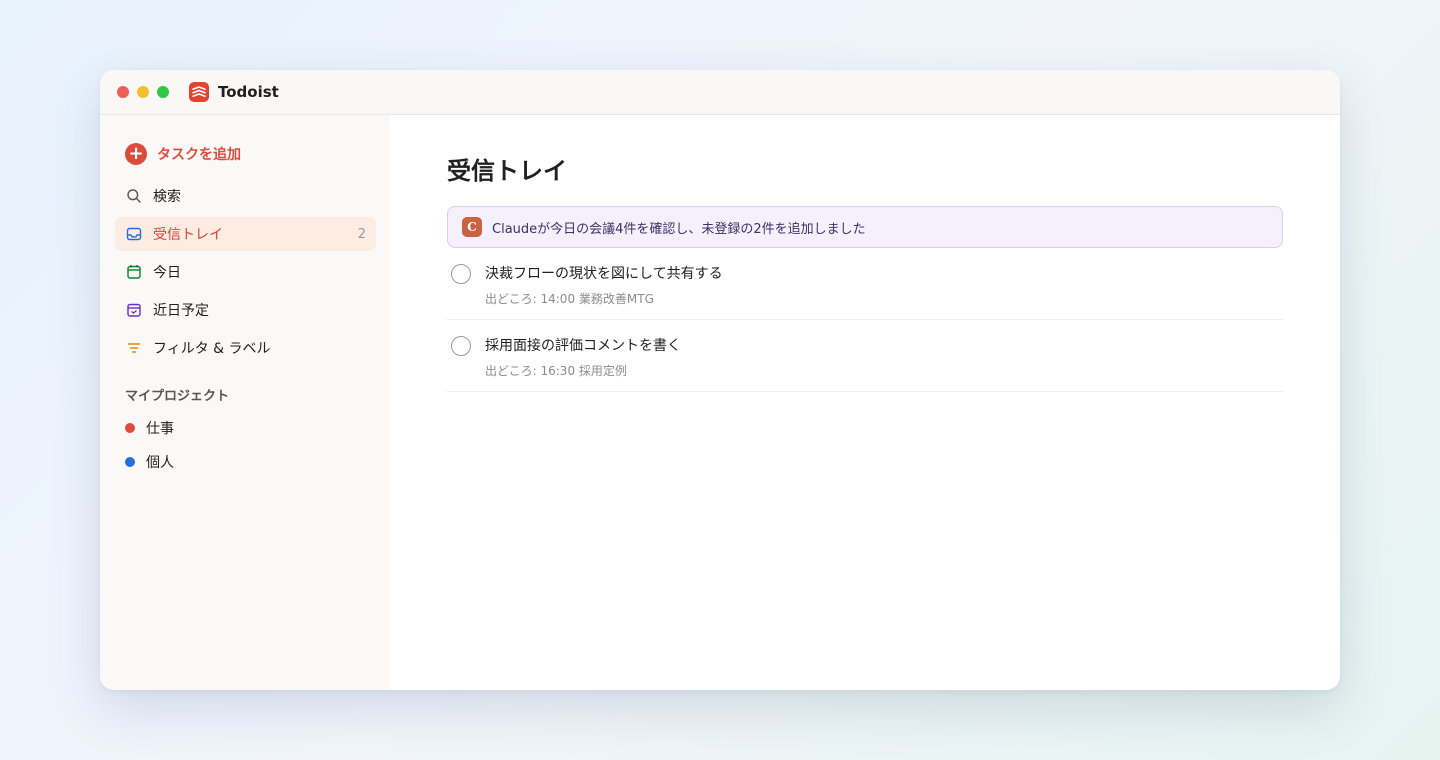 This screenshot has width=1440, height=760. Describe the element at coordinates (160, 429) in the screenshot. I see `project-label: 仕事` at that location.